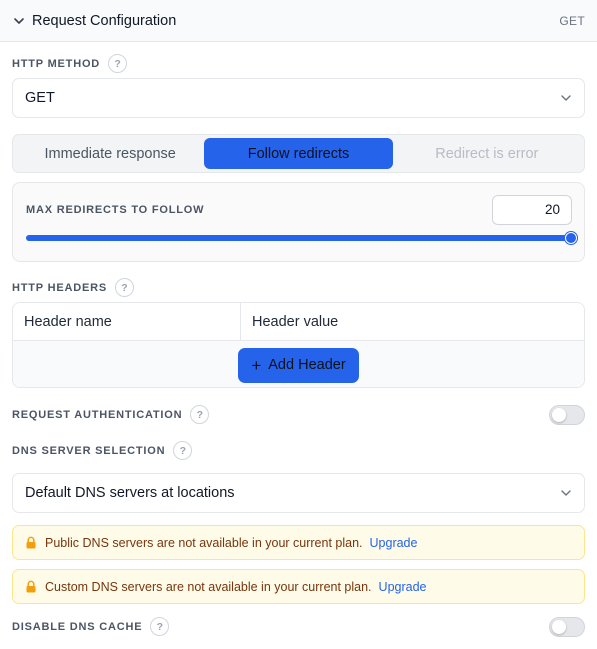  I want to click on redirect-option-immediate: Immediate response, so click(110, 153).